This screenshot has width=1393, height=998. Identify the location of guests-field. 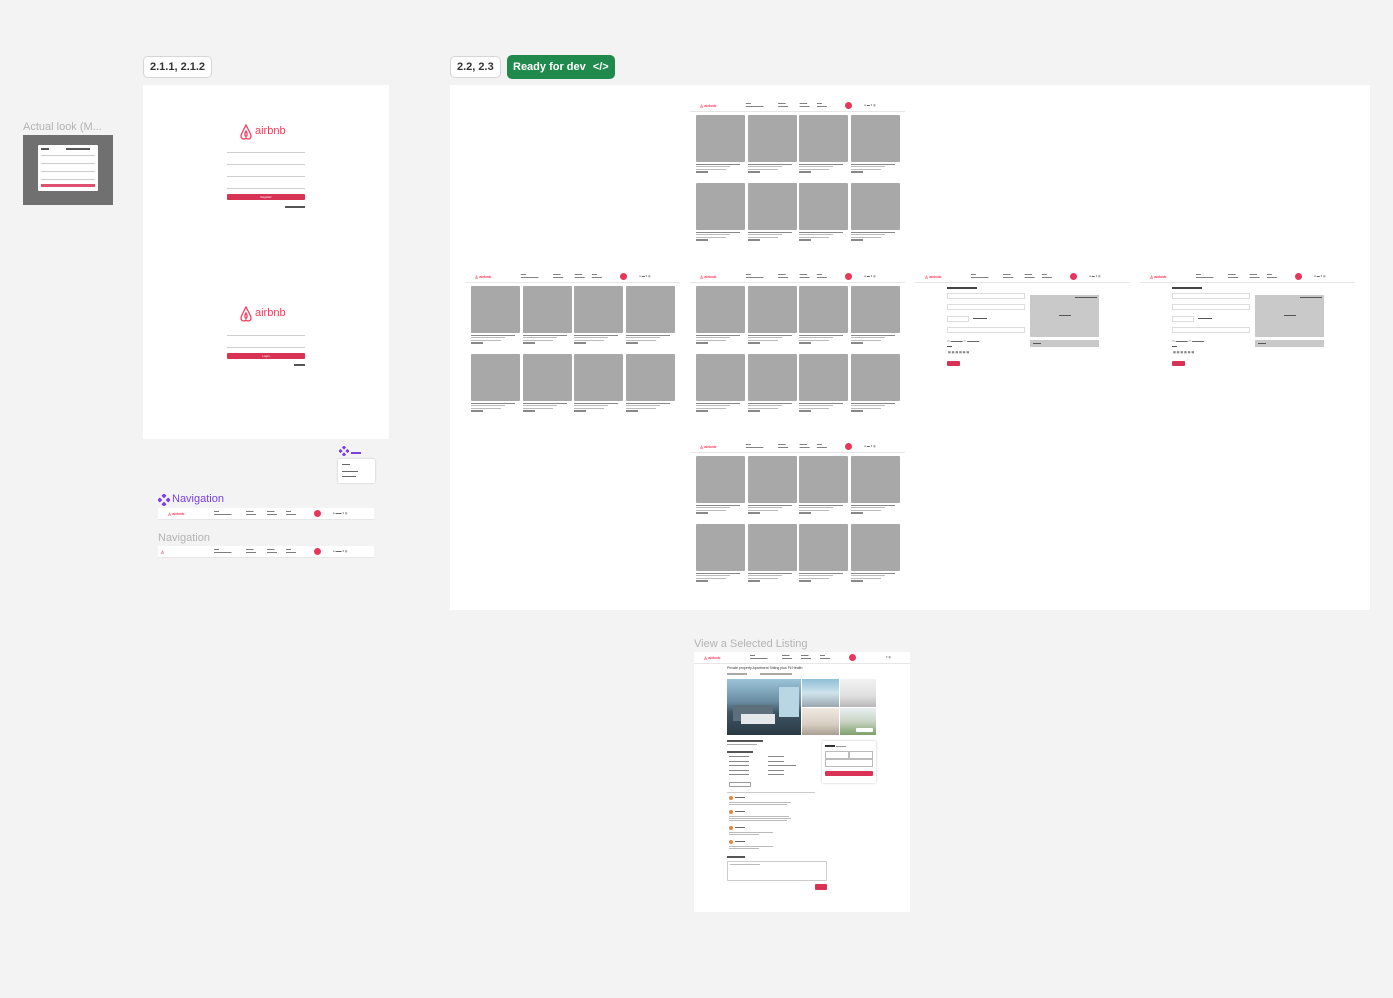
(849, 763).